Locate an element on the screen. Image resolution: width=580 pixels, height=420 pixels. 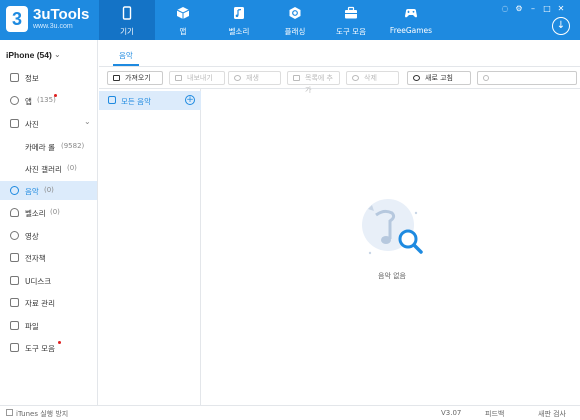
import-button: 가져오기 is located at coordinates (135, 78).